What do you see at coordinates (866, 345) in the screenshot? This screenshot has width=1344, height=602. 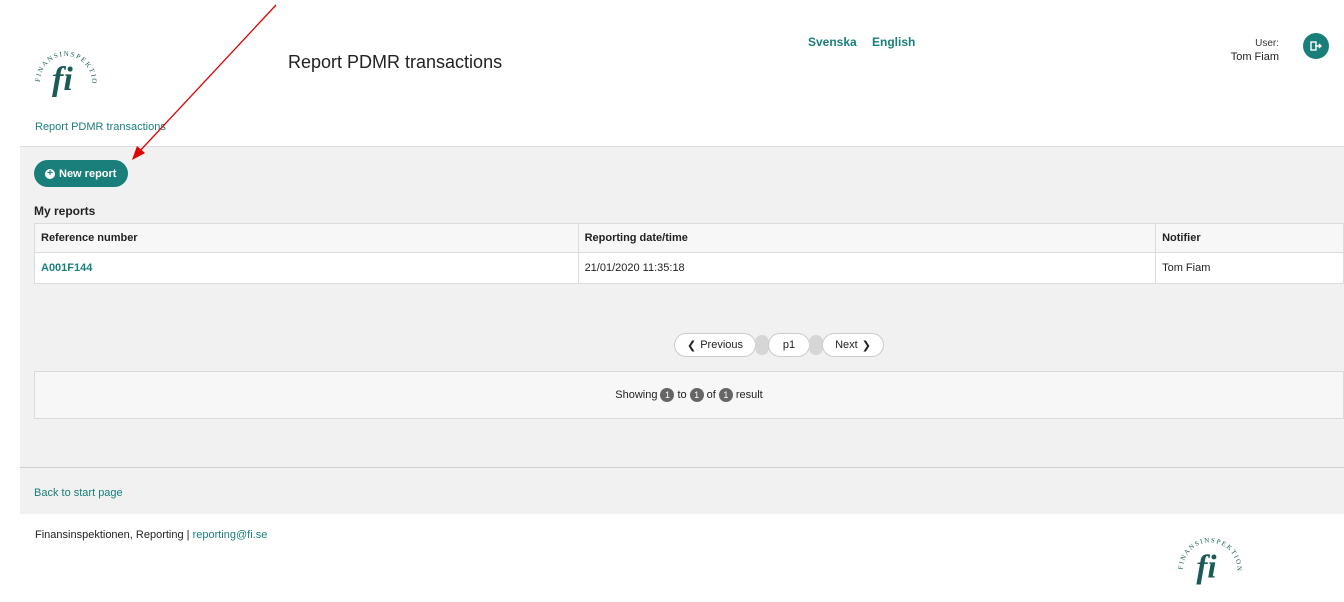 I see `chevron-right-icon: ❯` at bounding box center [866, 345].